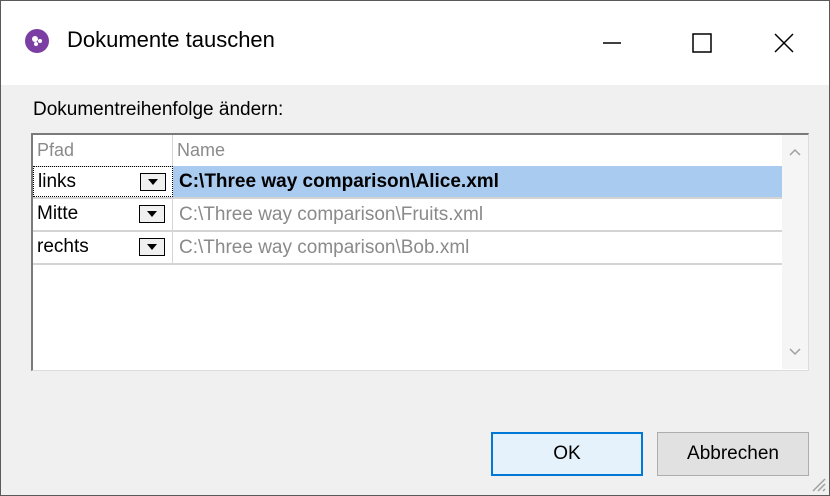 Image resolution: width=830 pixels, height=496 pixels. I want to click on minimize-button, so click(612, 43).